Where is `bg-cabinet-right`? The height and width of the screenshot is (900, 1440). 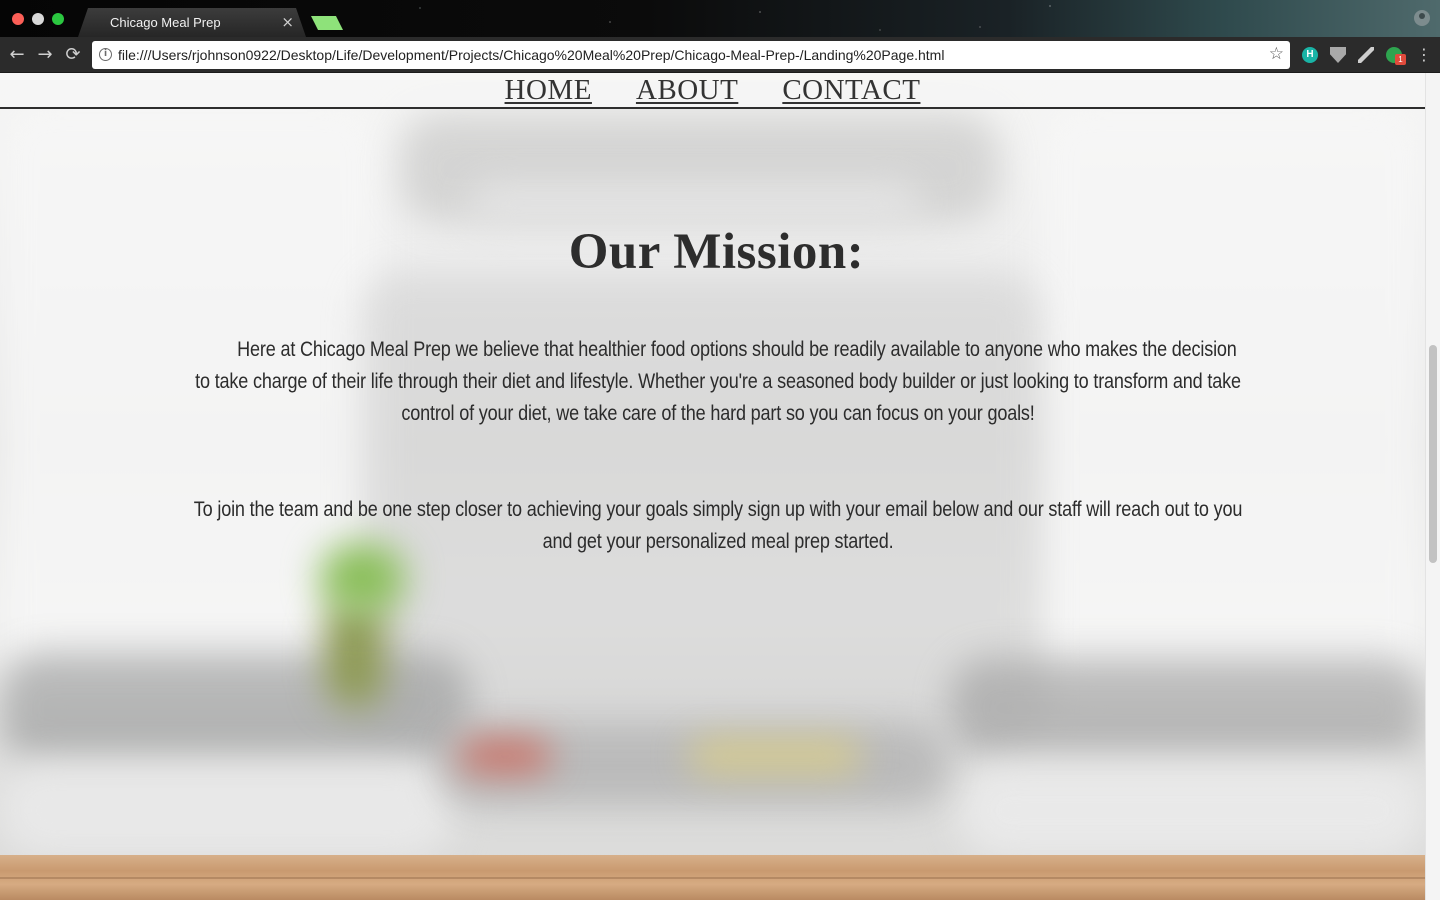
bg-cabinet-right is located at coordinates (1192, 810).